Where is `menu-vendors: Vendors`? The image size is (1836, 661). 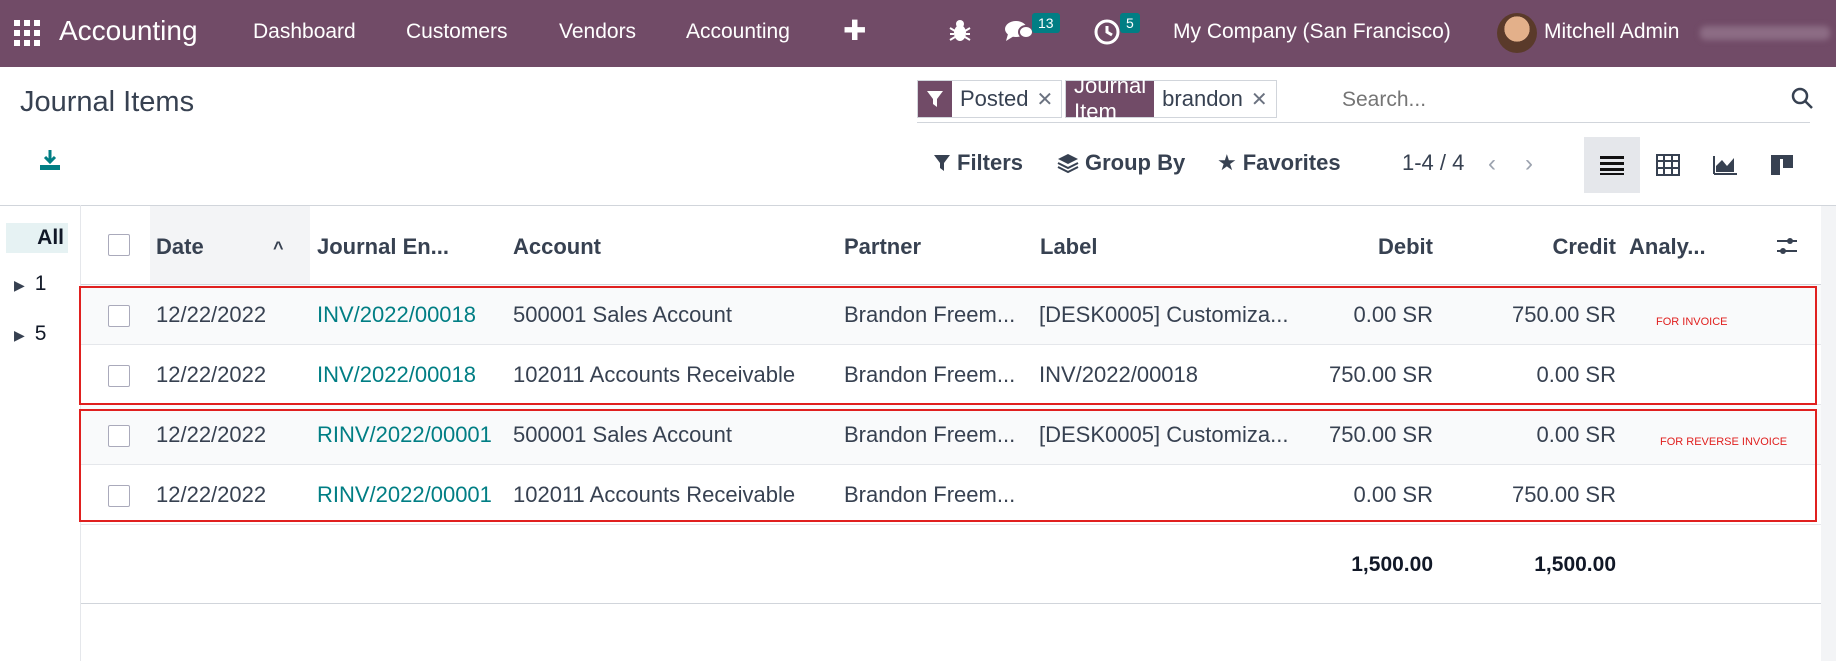
menu-vendors: Vendors is located at coordinates (597, 32).